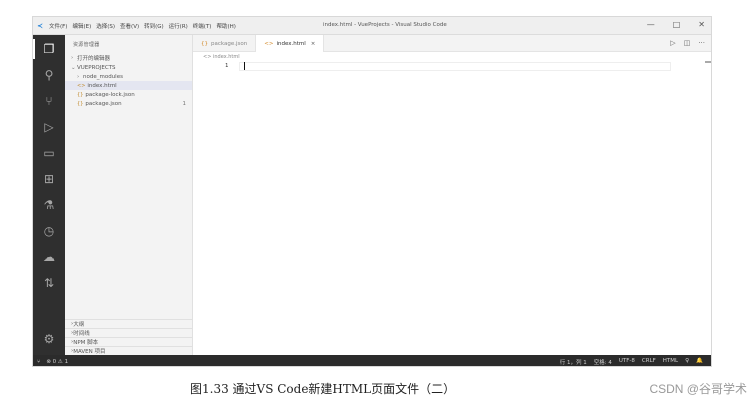 The width and height of the screenshot is (755, 409). What do you see at coordinates (40, 25) in the screenshot?
I see `vscode-logo-icon: ≺` at bounding box center [40, 25].